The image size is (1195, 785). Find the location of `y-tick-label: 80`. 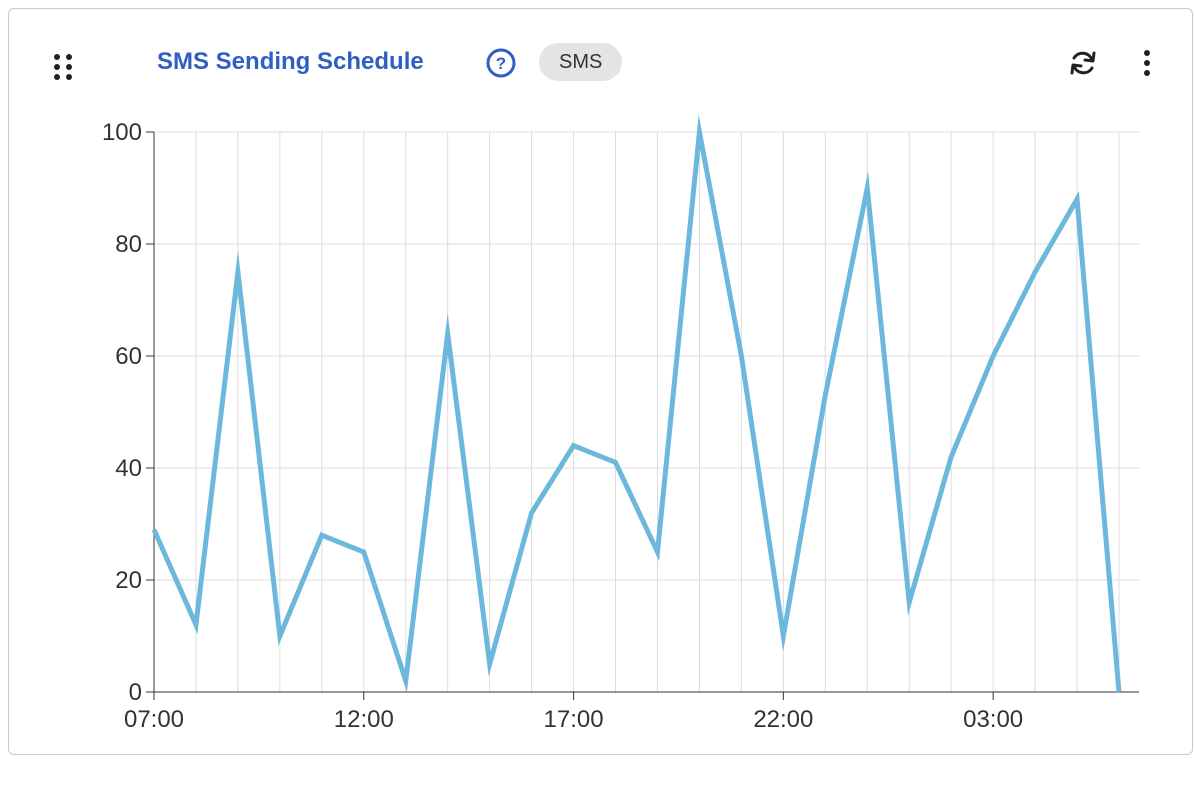

y-tick-label: 80 is located at coordinates (128, 244).